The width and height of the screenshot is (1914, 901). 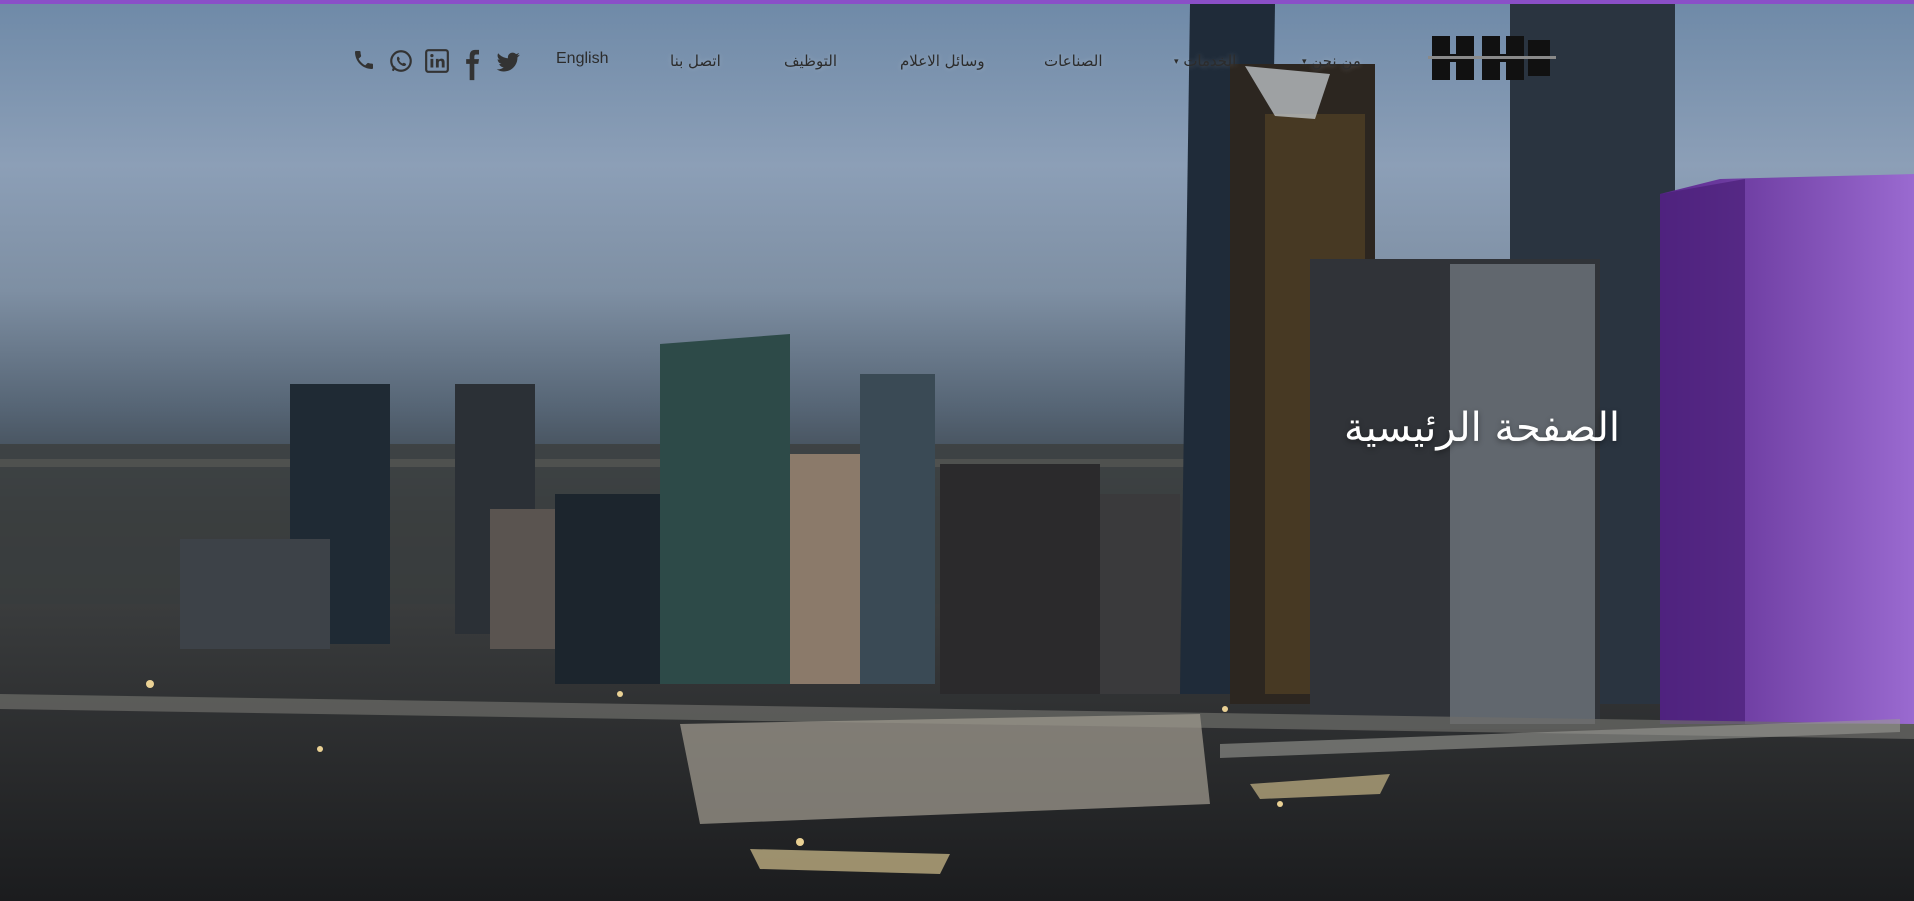 I want to click on nav-item-about: ▾ من نحن, so click(x=1330, y=61).